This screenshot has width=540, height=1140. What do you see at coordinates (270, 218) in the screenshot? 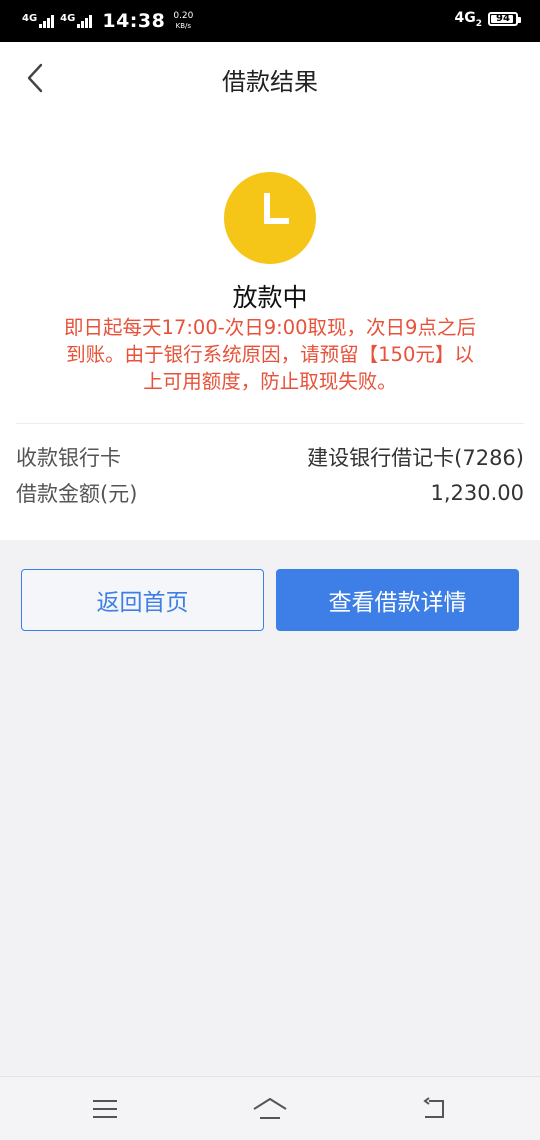
I see `clock-icon` at bounding box center [270, 218].